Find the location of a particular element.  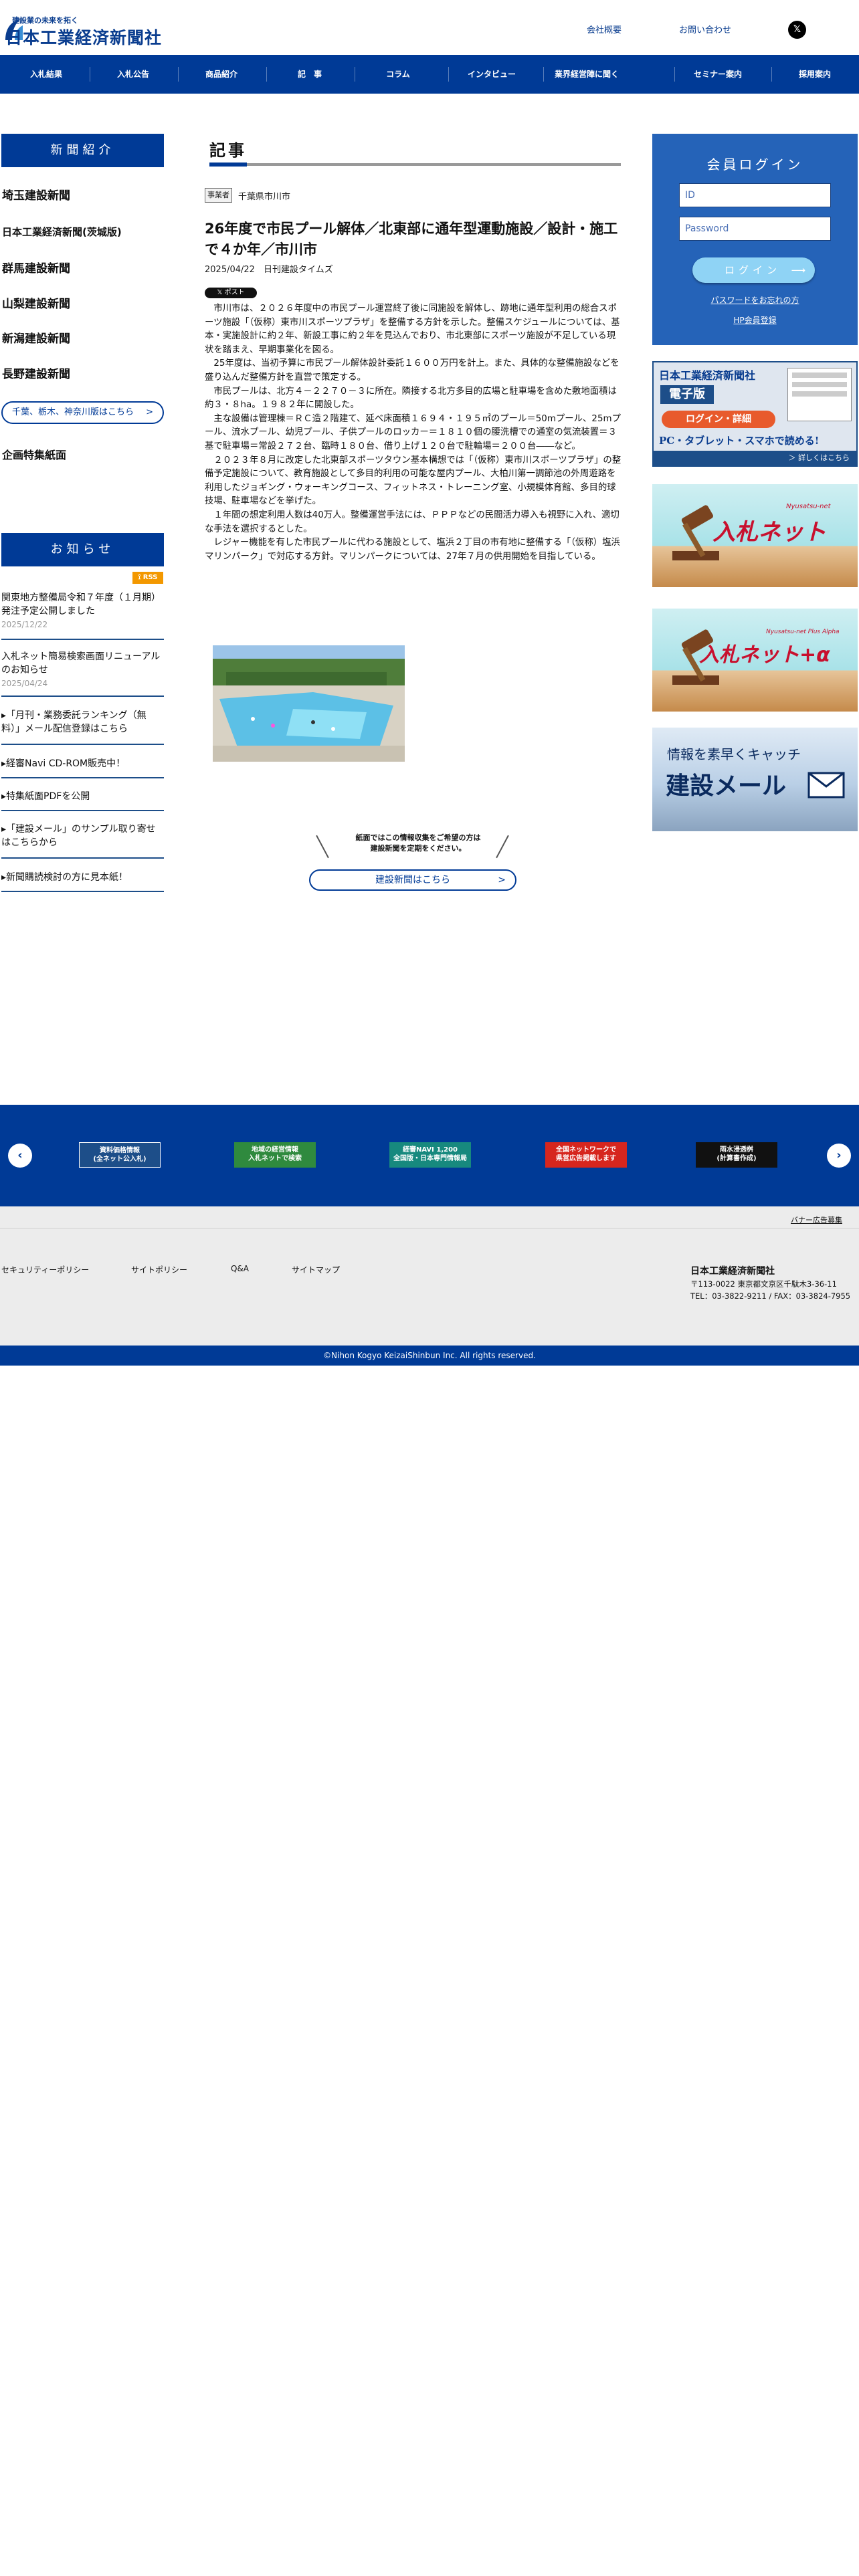

newspaper-gunma: 群馬建設新聞 is located at coordinates (36, 267).